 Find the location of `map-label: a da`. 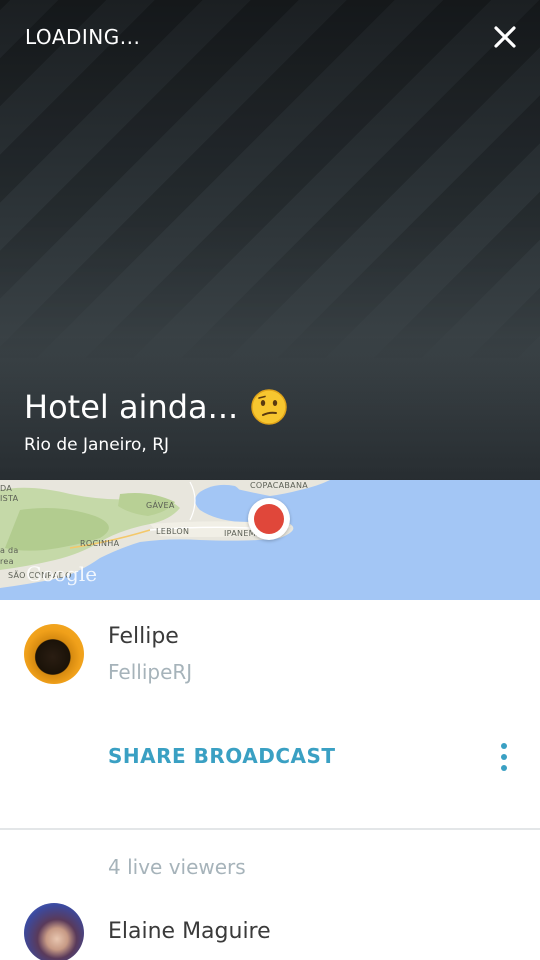

map-label: a da is located at coordinates (9, 550).